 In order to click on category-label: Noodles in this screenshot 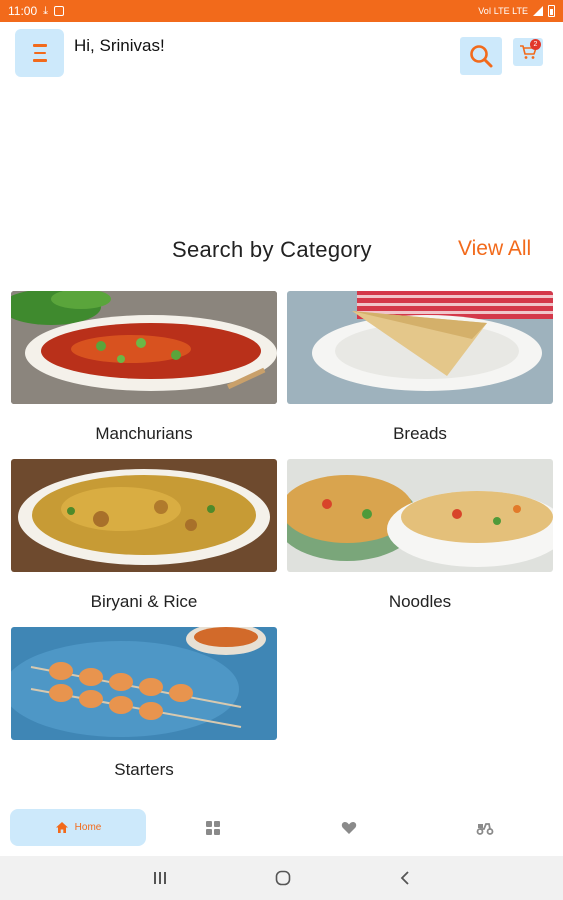, I will do `click(420, 601)`.